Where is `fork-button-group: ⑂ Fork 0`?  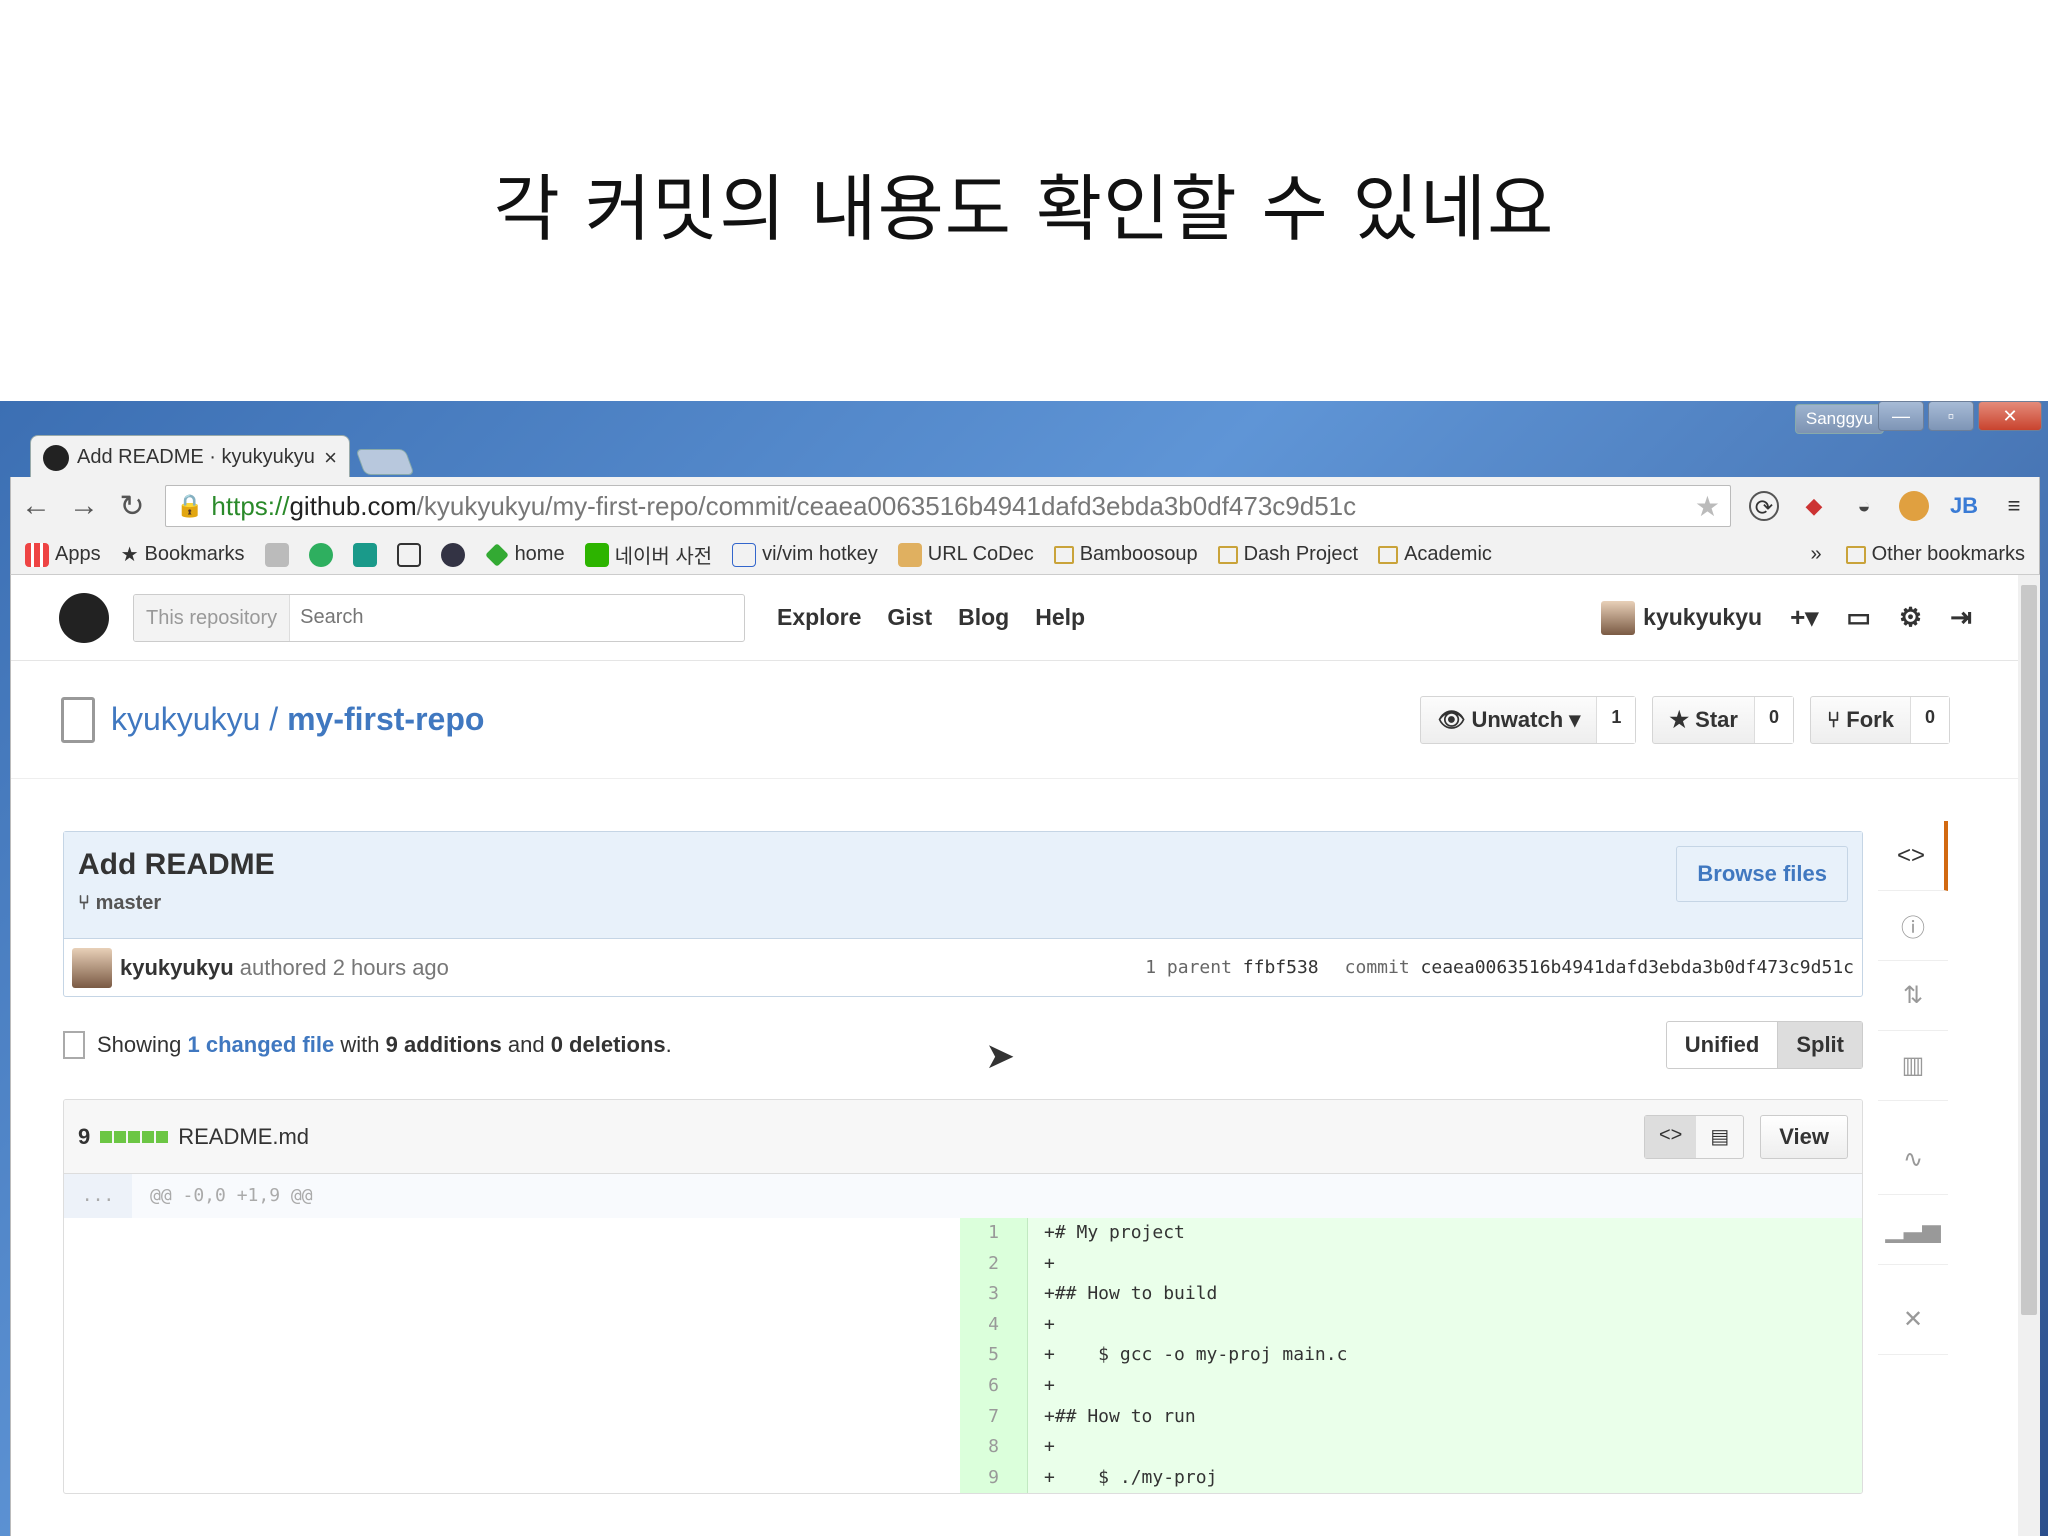
fork-button-group: ⑂ Fork 0 is located at coordinates (1879, 719).